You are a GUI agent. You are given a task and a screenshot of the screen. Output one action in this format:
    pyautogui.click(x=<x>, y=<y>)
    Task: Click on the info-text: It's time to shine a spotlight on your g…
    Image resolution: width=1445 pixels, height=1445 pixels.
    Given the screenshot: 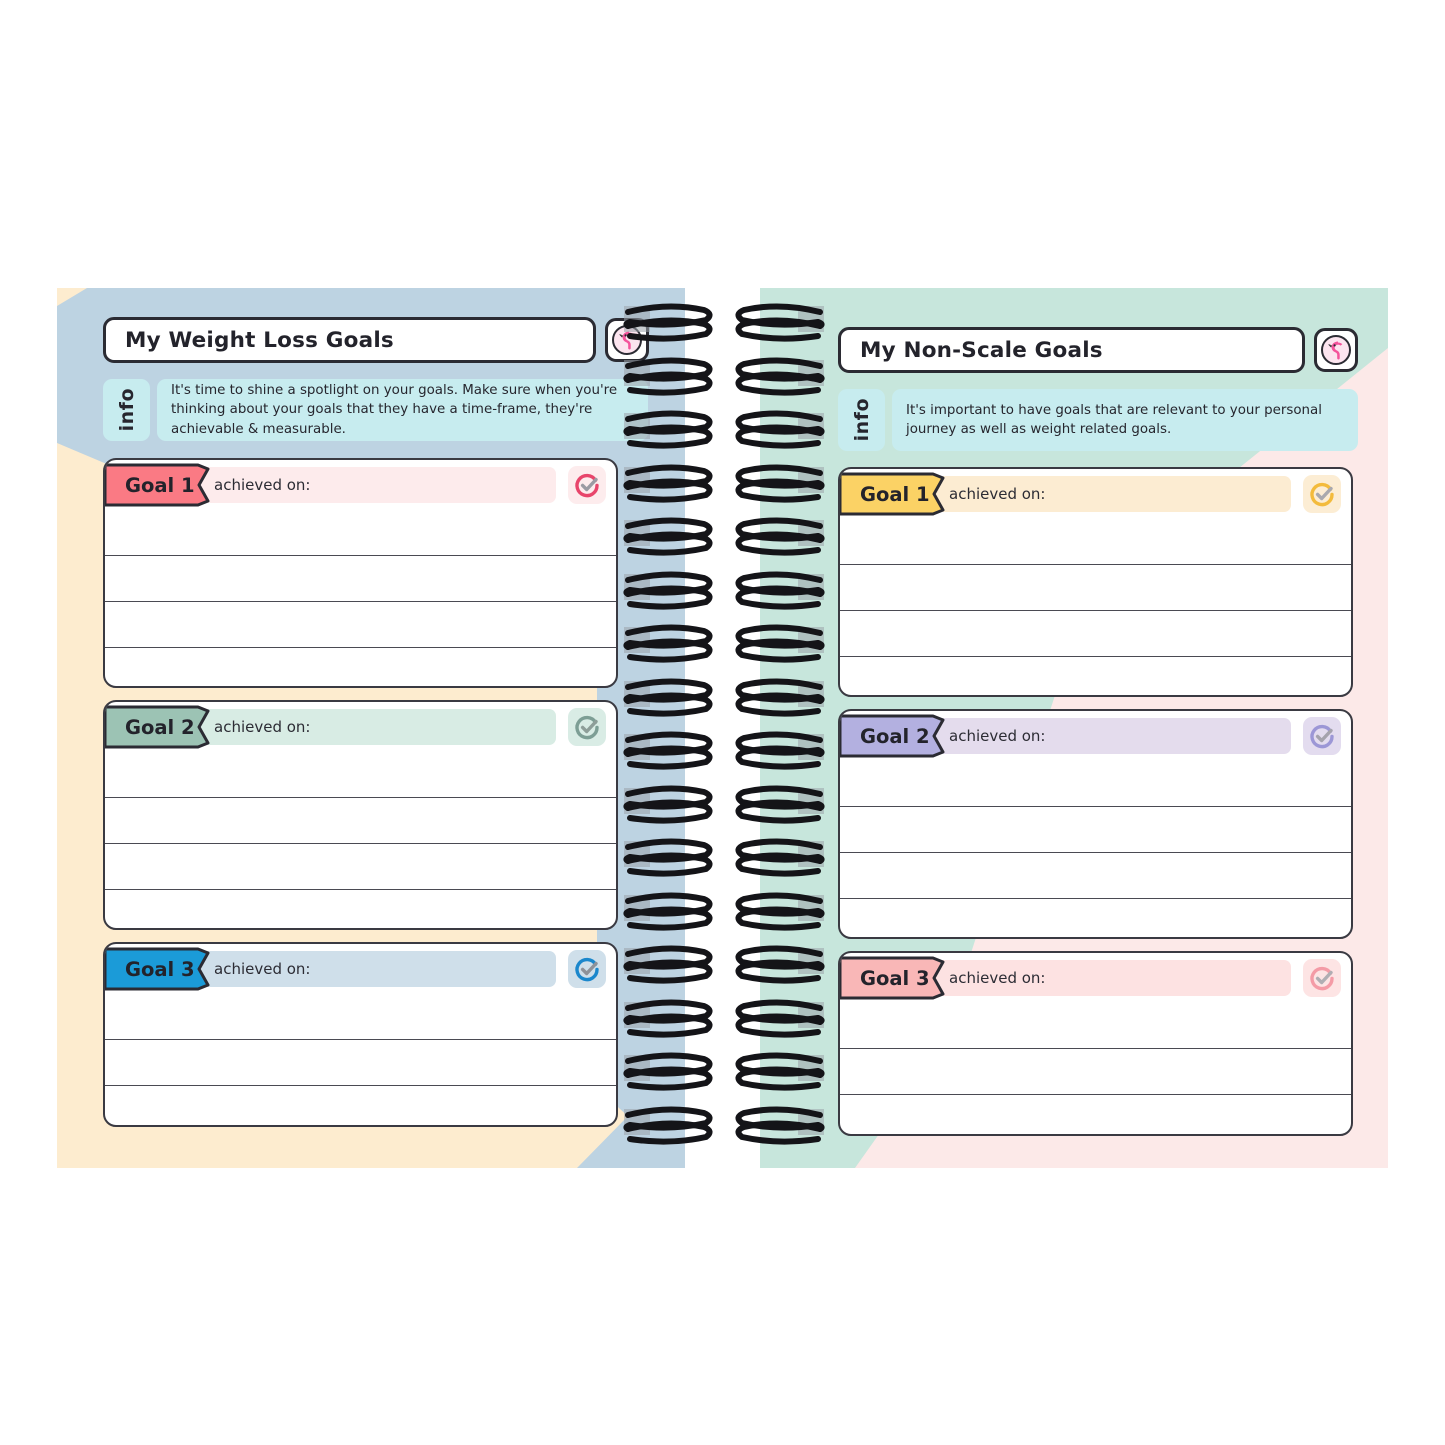 What is the action you would take?
    pyautogui.click(x=394, y=409)
    